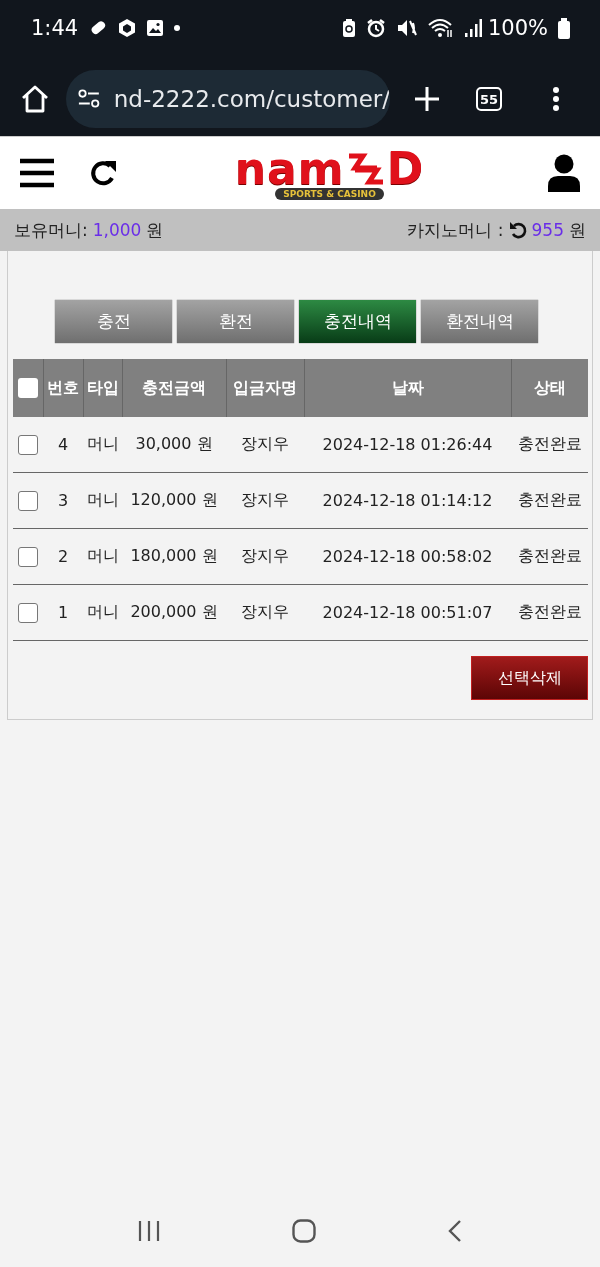 The image size is (600, 1267). What do you see at coordinates (479, 321) in the screenshot?
I see `tab: 환전내역` at bounding box center [479, 321].